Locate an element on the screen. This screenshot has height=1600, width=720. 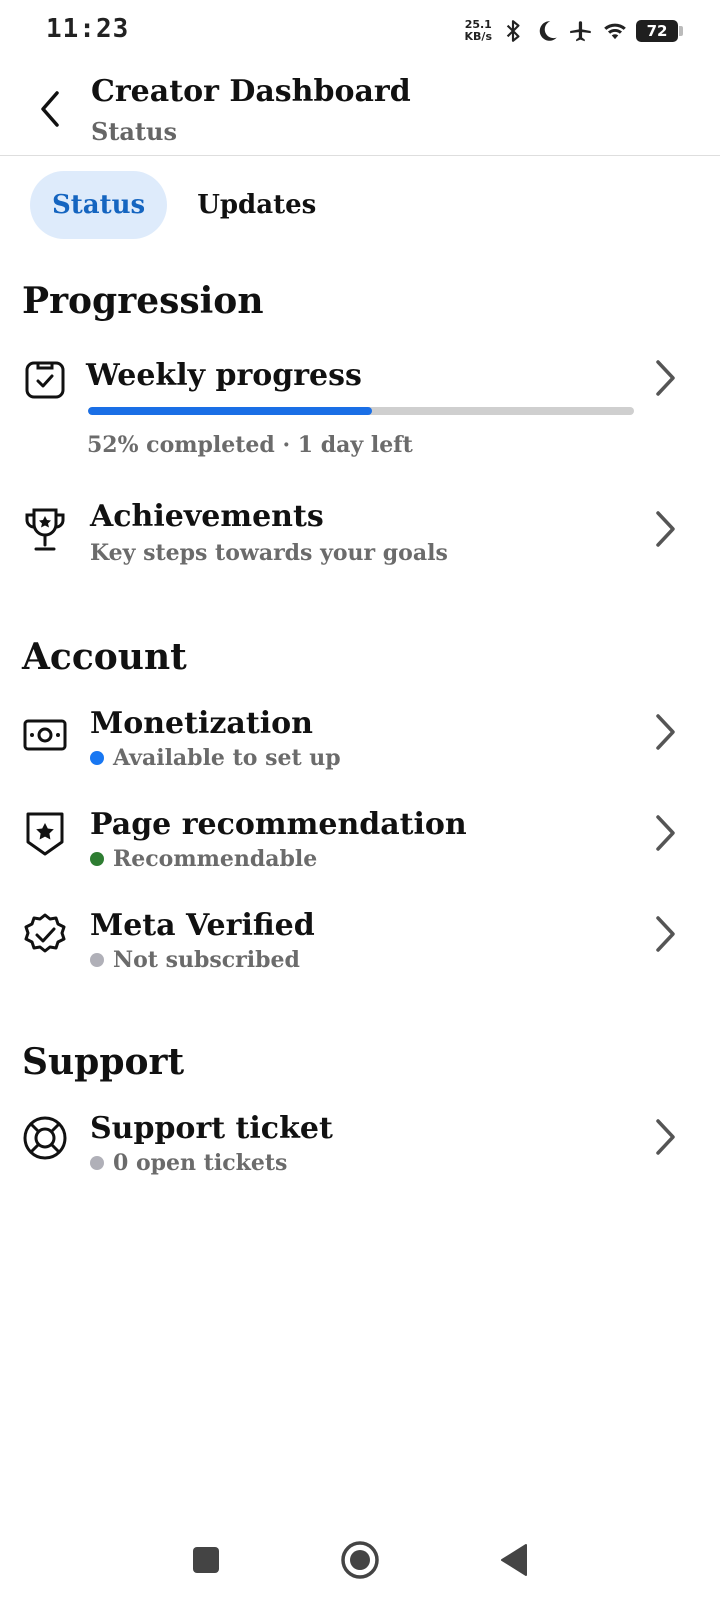
home-button is located at coordinates (360, 1560).